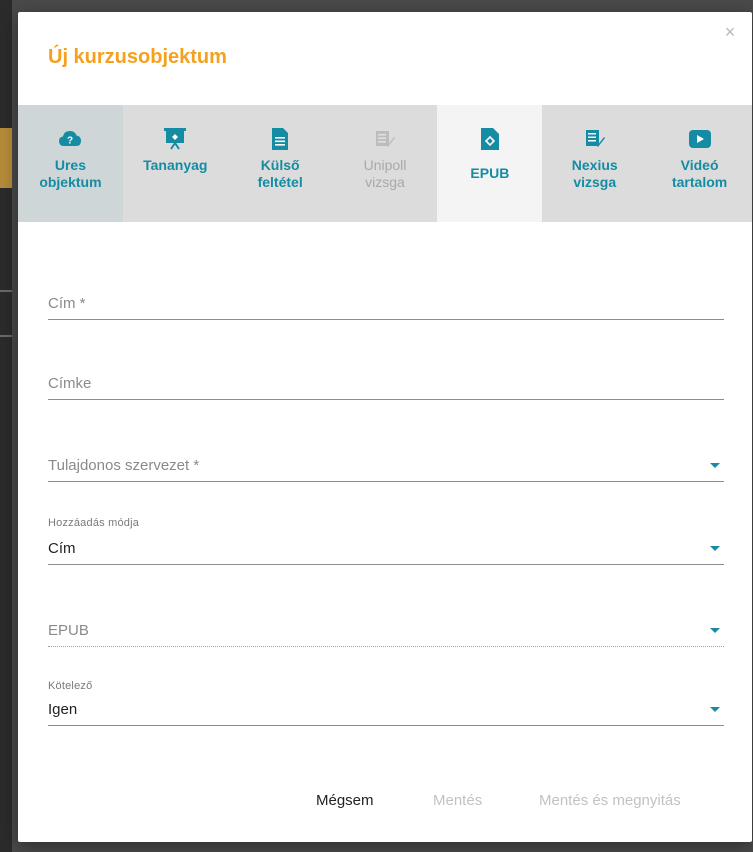 This screenshot has width=753, height=852. I want to click on tab-unipoll-exam: Unipoll vizsga, so click(385, 163).